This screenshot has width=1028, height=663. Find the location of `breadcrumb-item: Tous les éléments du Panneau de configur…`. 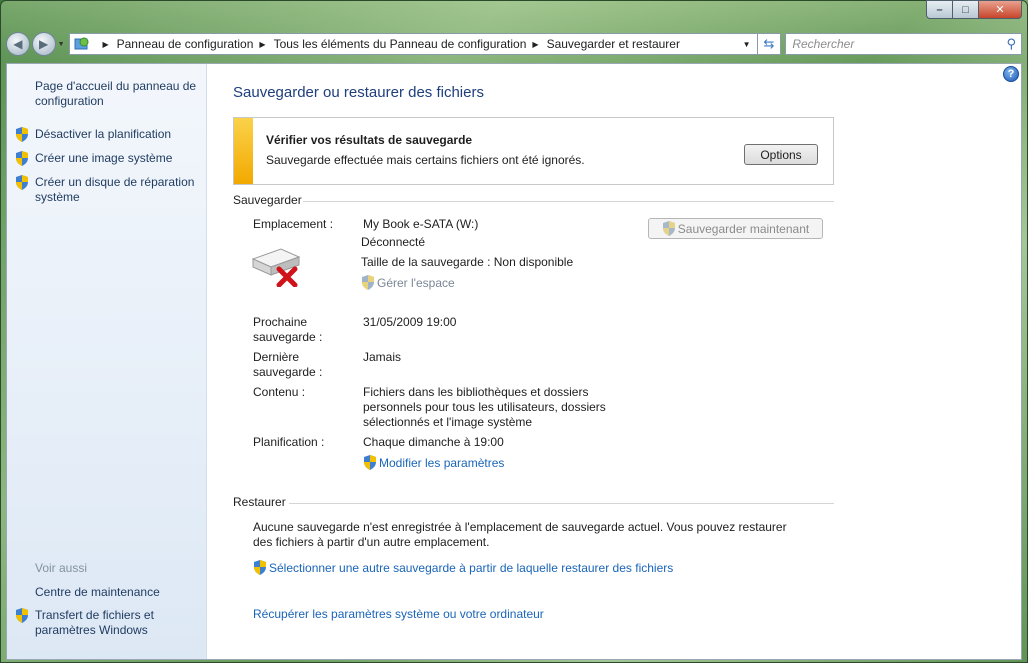

breadcrumb-item: Tous les éléments du Panneau de configur… is located at coordinates (400, 44).